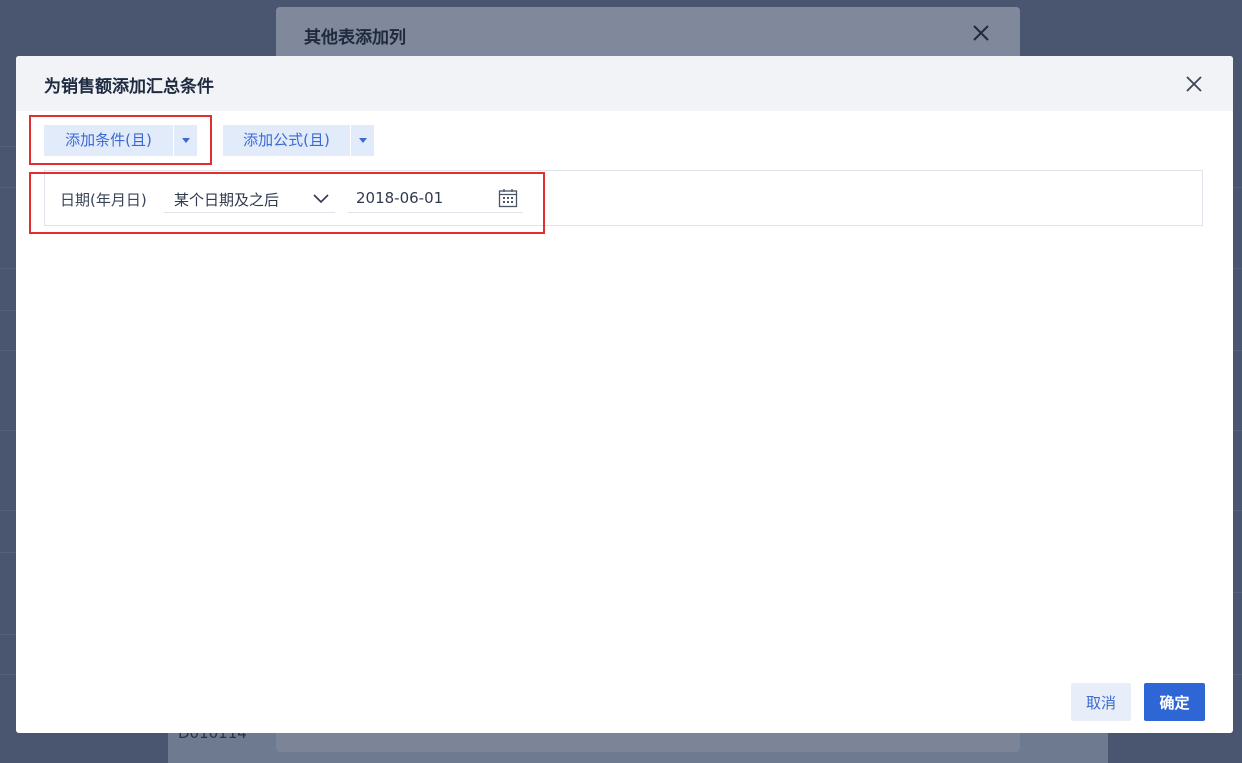 The width and height of the screenshot is (1242, 763). Describe the element at coordinates (624, 83) in the screenshot. I see `dialog-header: 为销售额添加汇总条件` at that location.